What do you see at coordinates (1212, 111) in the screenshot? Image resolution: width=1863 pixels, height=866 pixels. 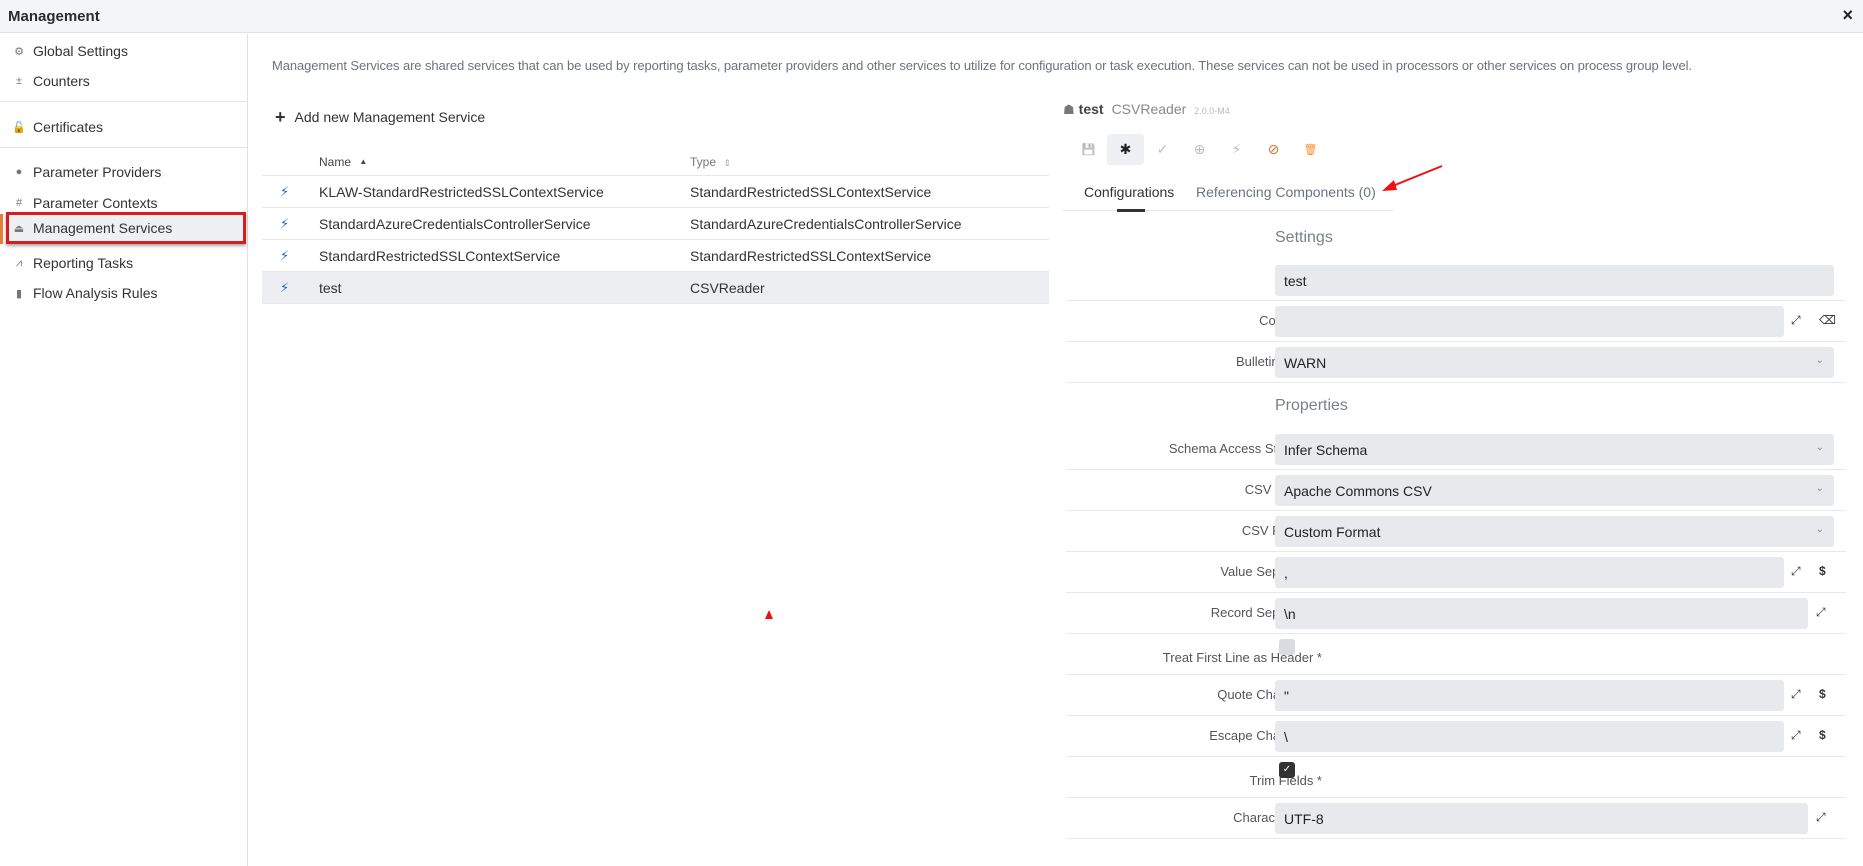 I see `service-version: 2.0.0-M4` at bounding box center [1212, 111].